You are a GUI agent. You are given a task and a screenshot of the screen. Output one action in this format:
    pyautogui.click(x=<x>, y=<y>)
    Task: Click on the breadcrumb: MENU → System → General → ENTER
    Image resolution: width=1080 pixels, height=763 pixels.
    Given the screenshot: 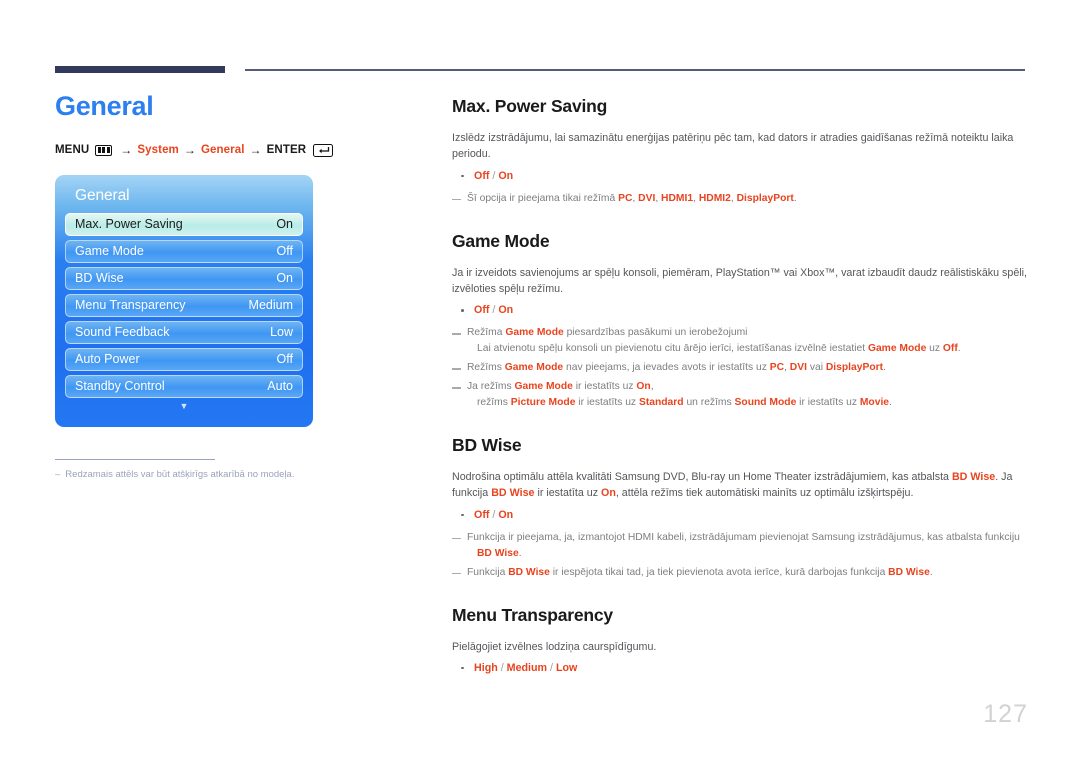 What is the action you would take?
    pyautogui.click(x=235, y=150)
    